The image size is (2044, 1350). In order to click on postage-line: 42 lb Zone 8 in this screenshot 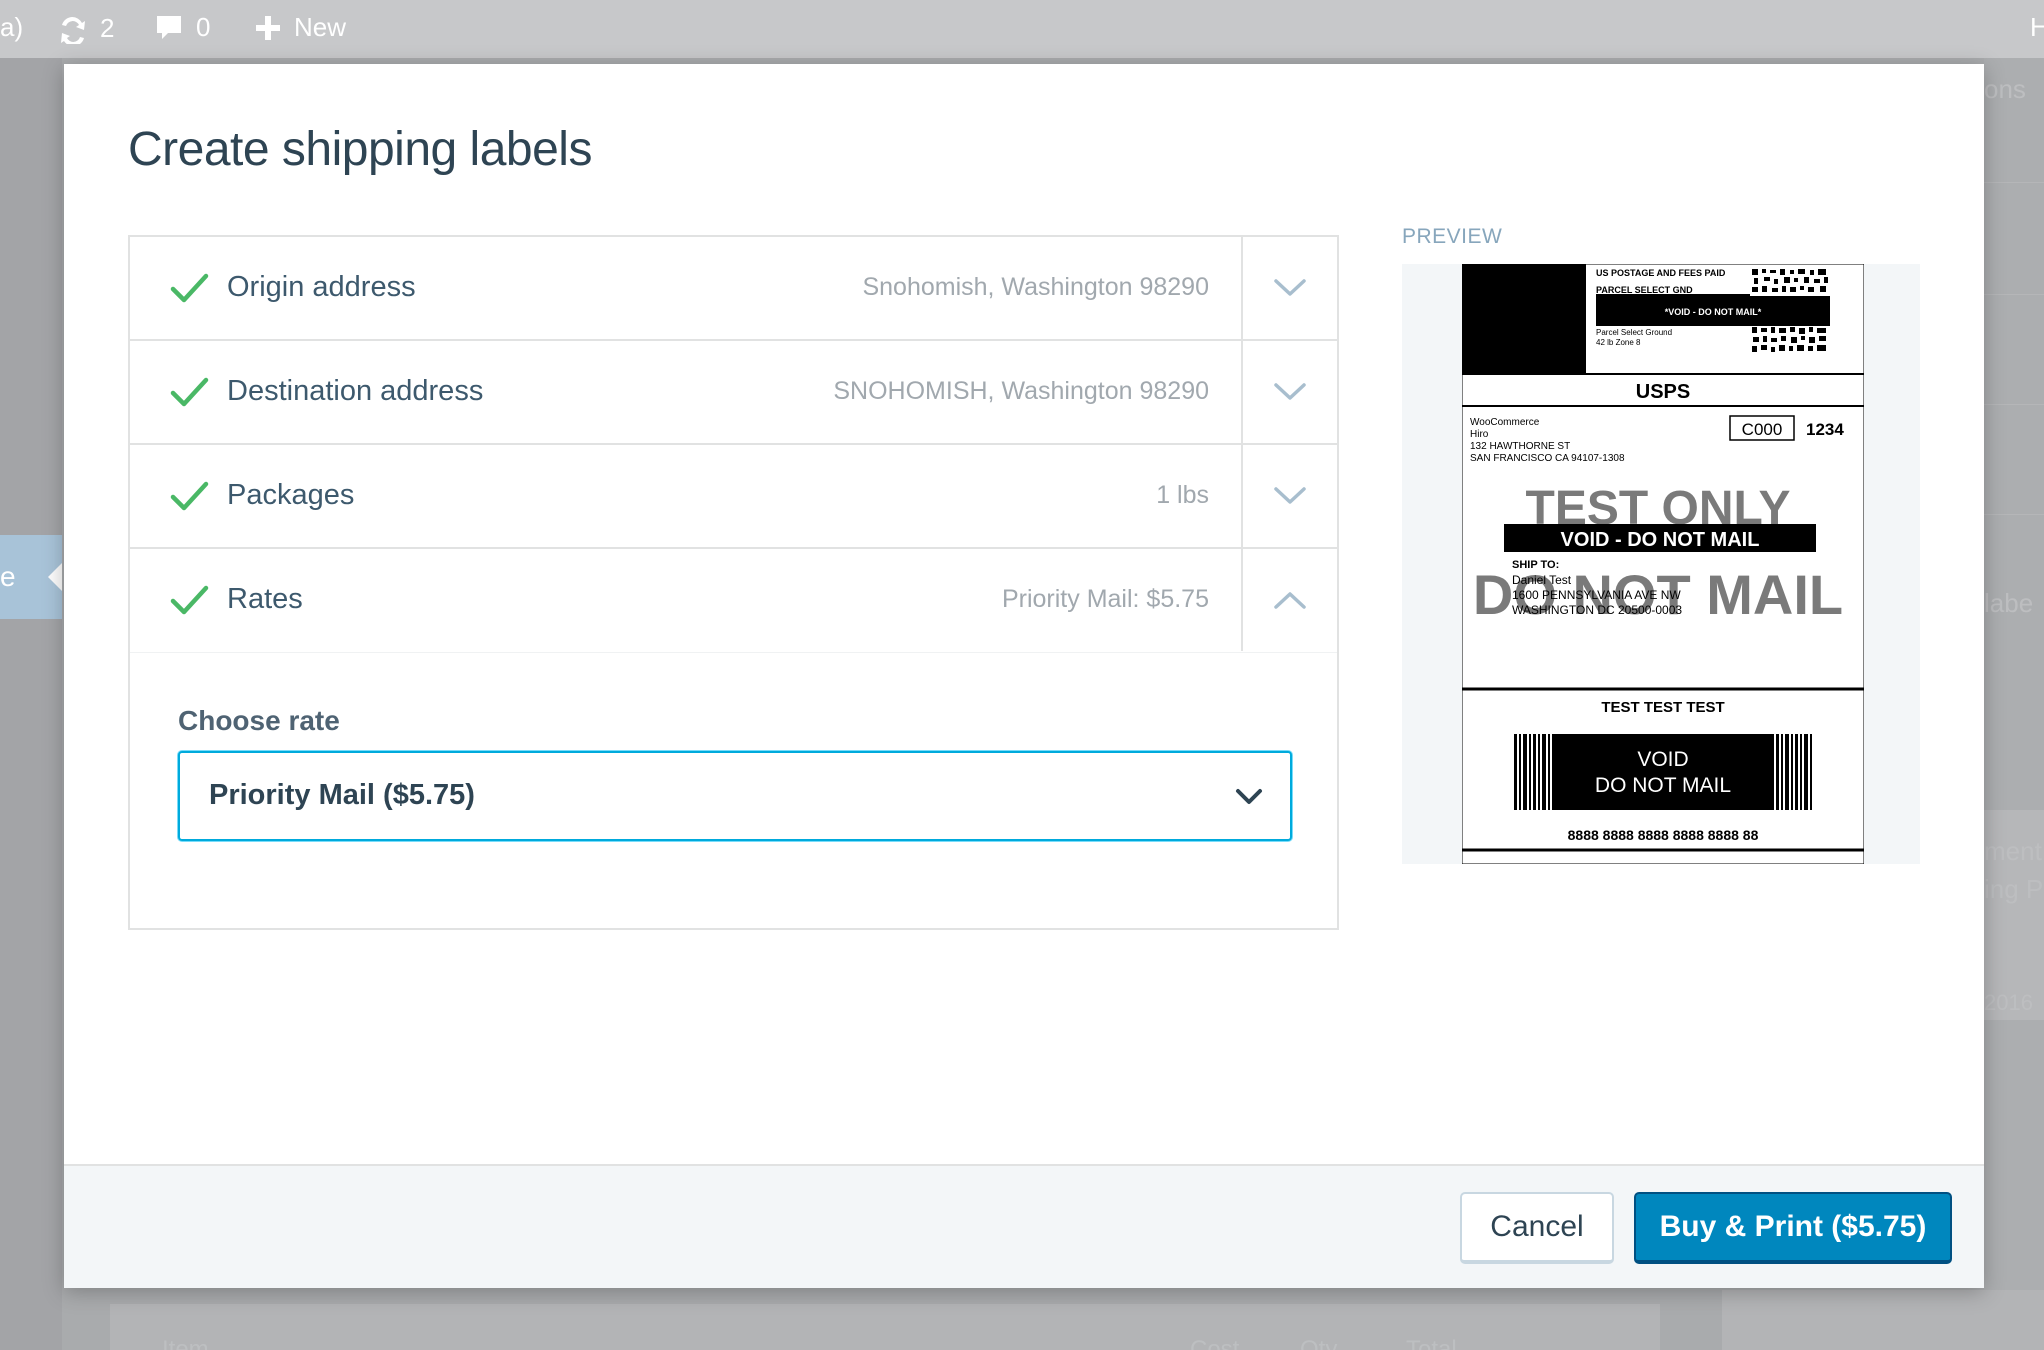, I will do `click(1618, 342)`.